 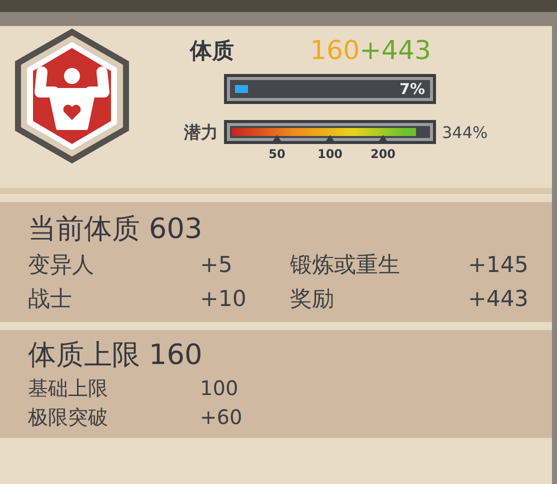 What do you see at coordinates (116, 229) in the screenshot?
I see `section-title: 当前体质 603` at bounding box center [116, 229].